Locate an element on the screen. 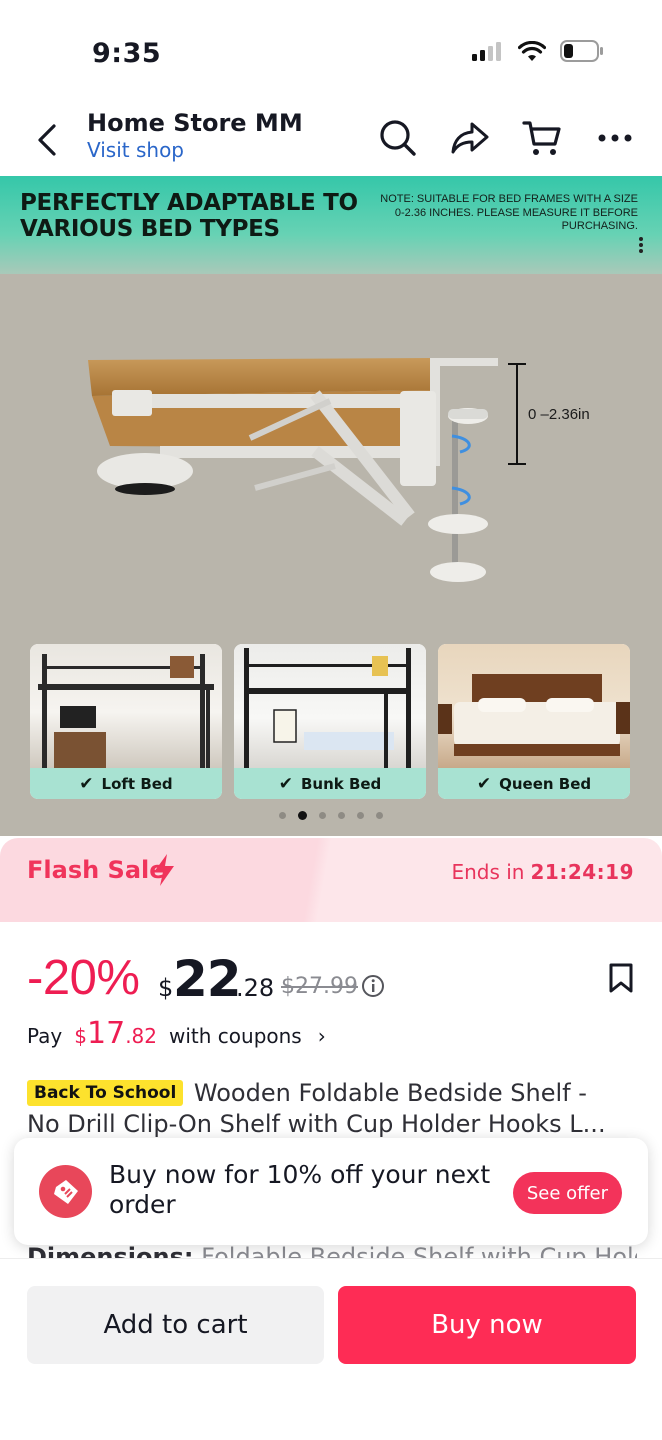  offer-text: Buy now for 10% off your next order is located at coordinates (300, 1189).